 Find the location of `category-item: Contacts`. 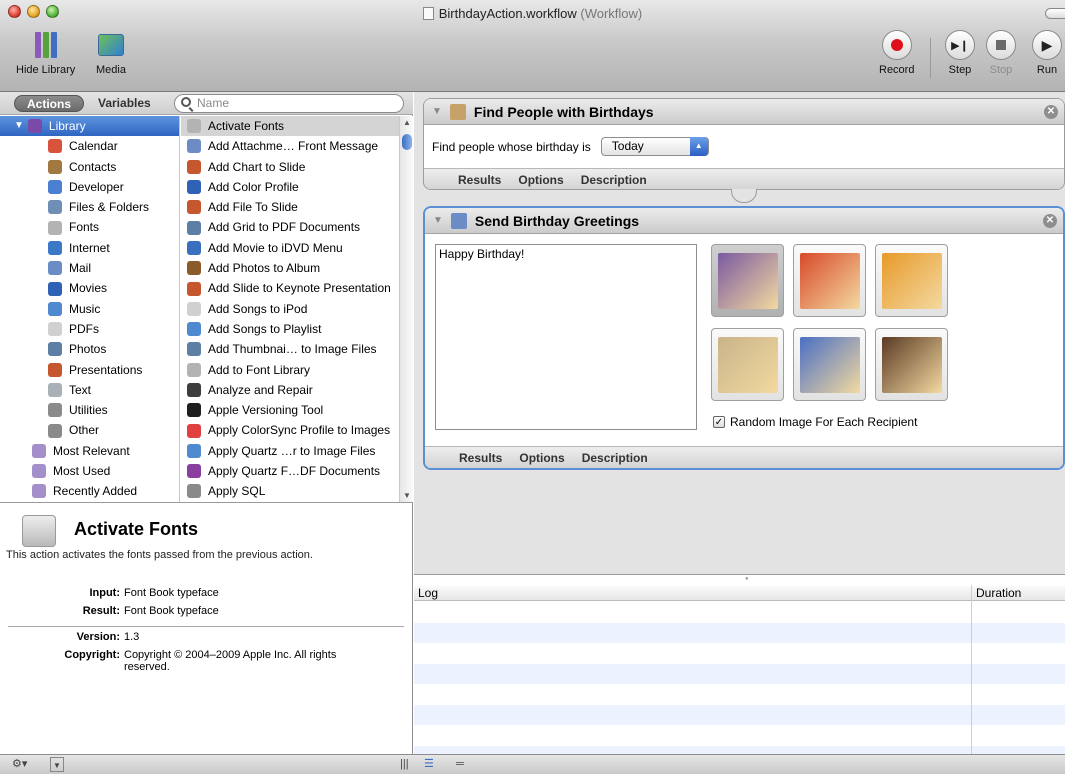

category-item: Contacts is located at coordinates (89, 167).